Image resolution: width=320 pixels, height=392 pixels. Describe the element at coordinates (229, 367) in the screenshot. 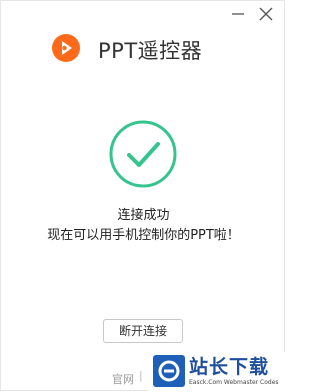

I see `watermark-title: 站长下载` at that location.